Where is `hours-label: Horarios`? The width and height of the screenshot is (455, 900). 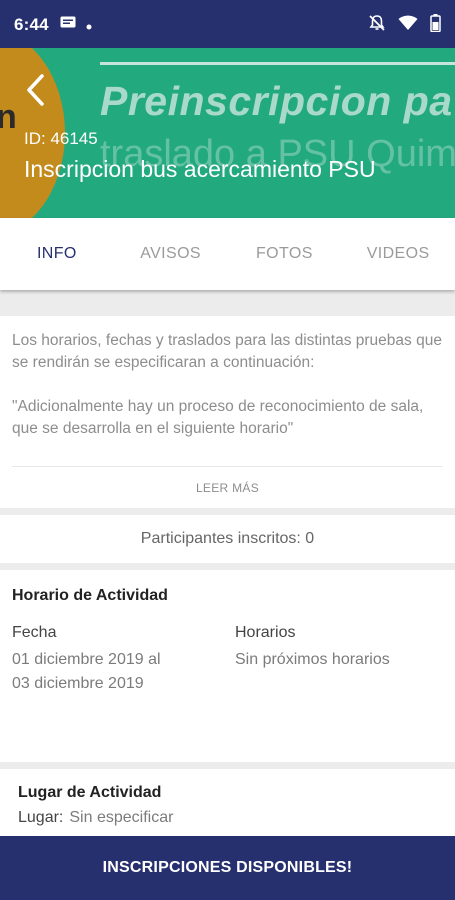
hours-label: Horarios is located at coordinates (265, 632).